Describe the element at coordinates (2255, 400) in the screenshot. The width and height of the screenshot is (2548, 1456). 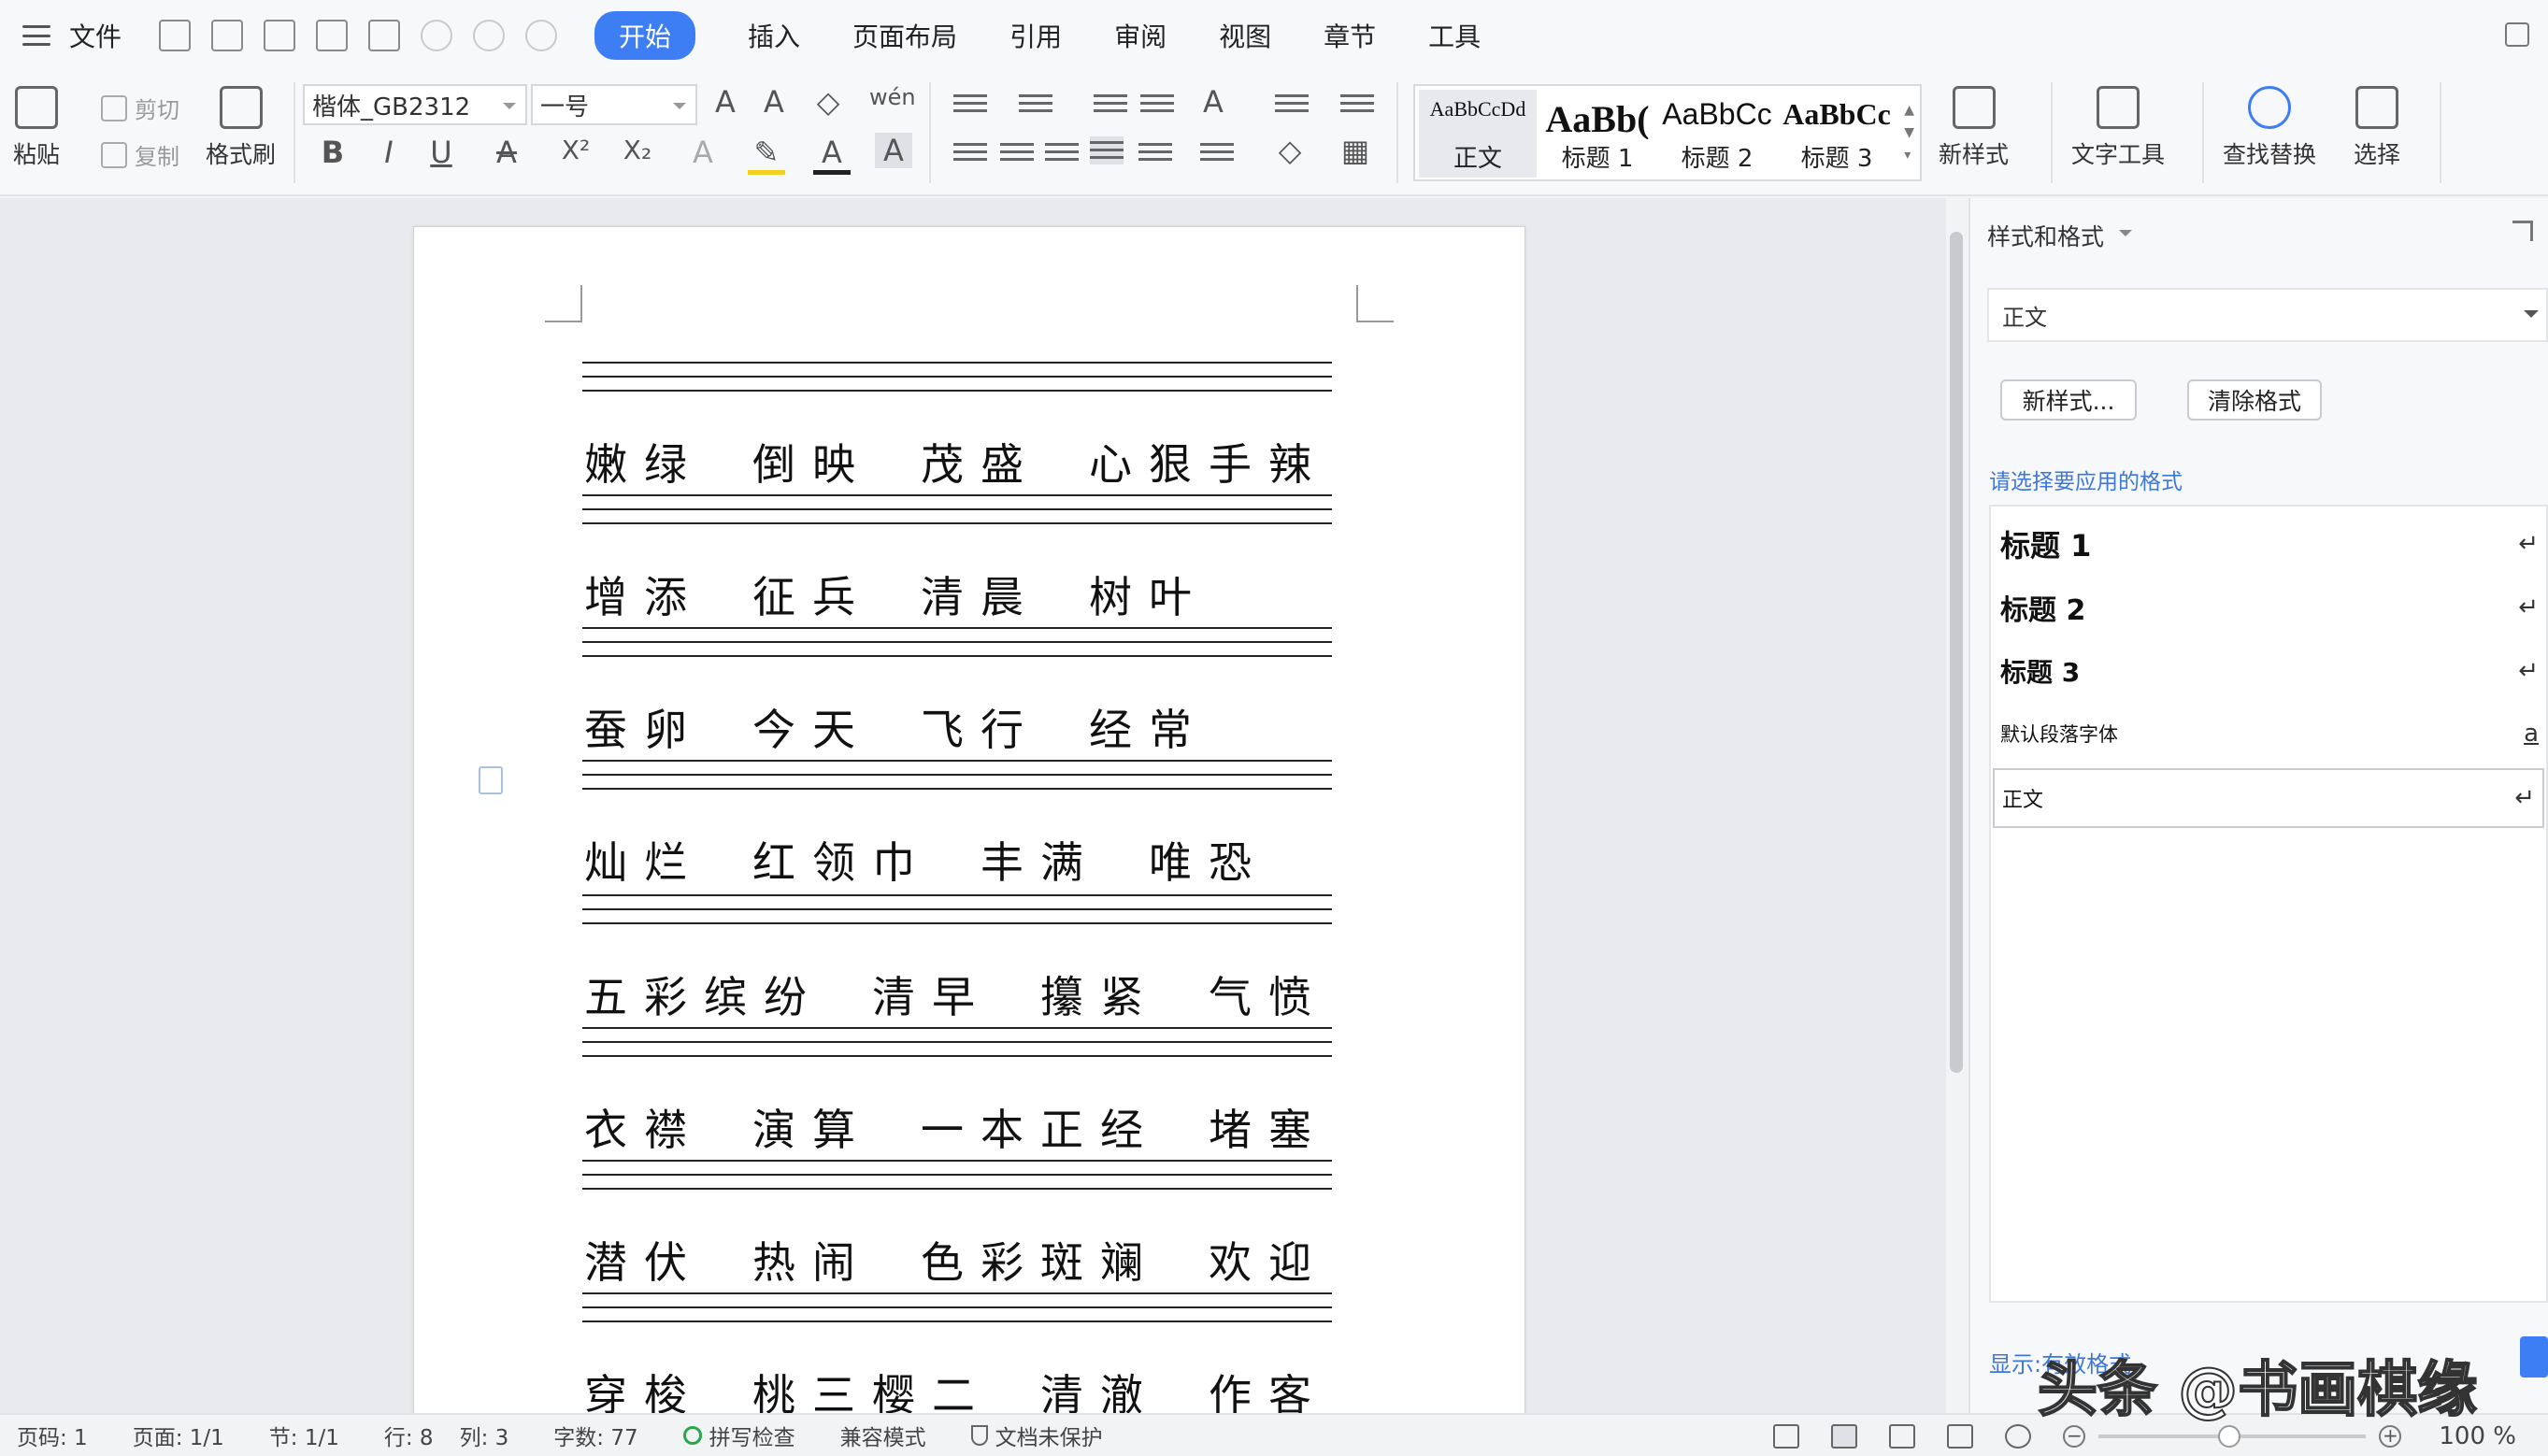
I see `clear-format-button: 清除格式` at that location.